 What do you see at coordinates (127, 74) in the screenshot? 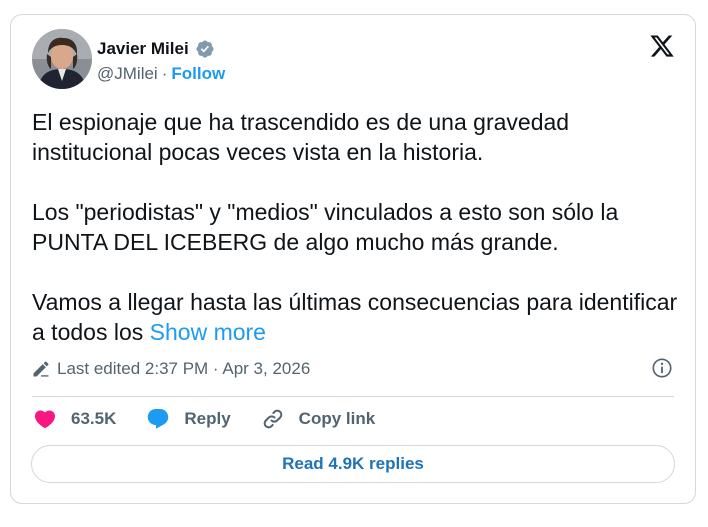
I see `author-handle: @JMilei` at bounding box center [127, 74].